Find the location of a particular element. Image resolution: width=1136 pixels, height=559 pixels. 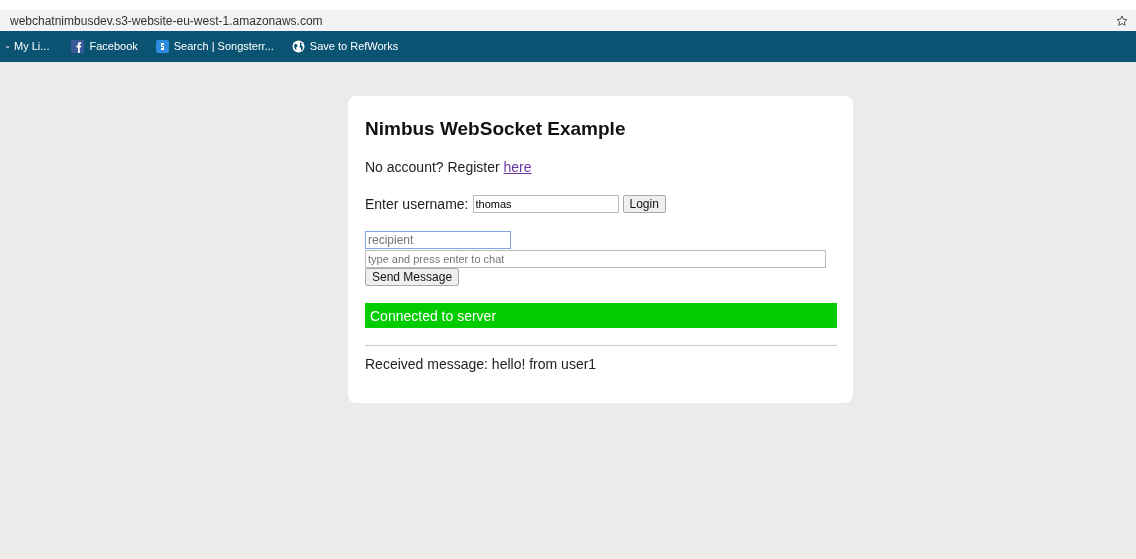

connection-status: Connected to server is located at coordinates (601, 315).